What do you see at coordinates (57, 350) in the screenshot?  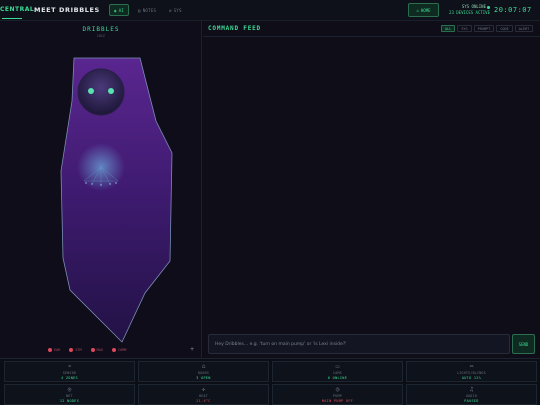 I see `led-ear-label: EAR` at bounding box center [57, 350].